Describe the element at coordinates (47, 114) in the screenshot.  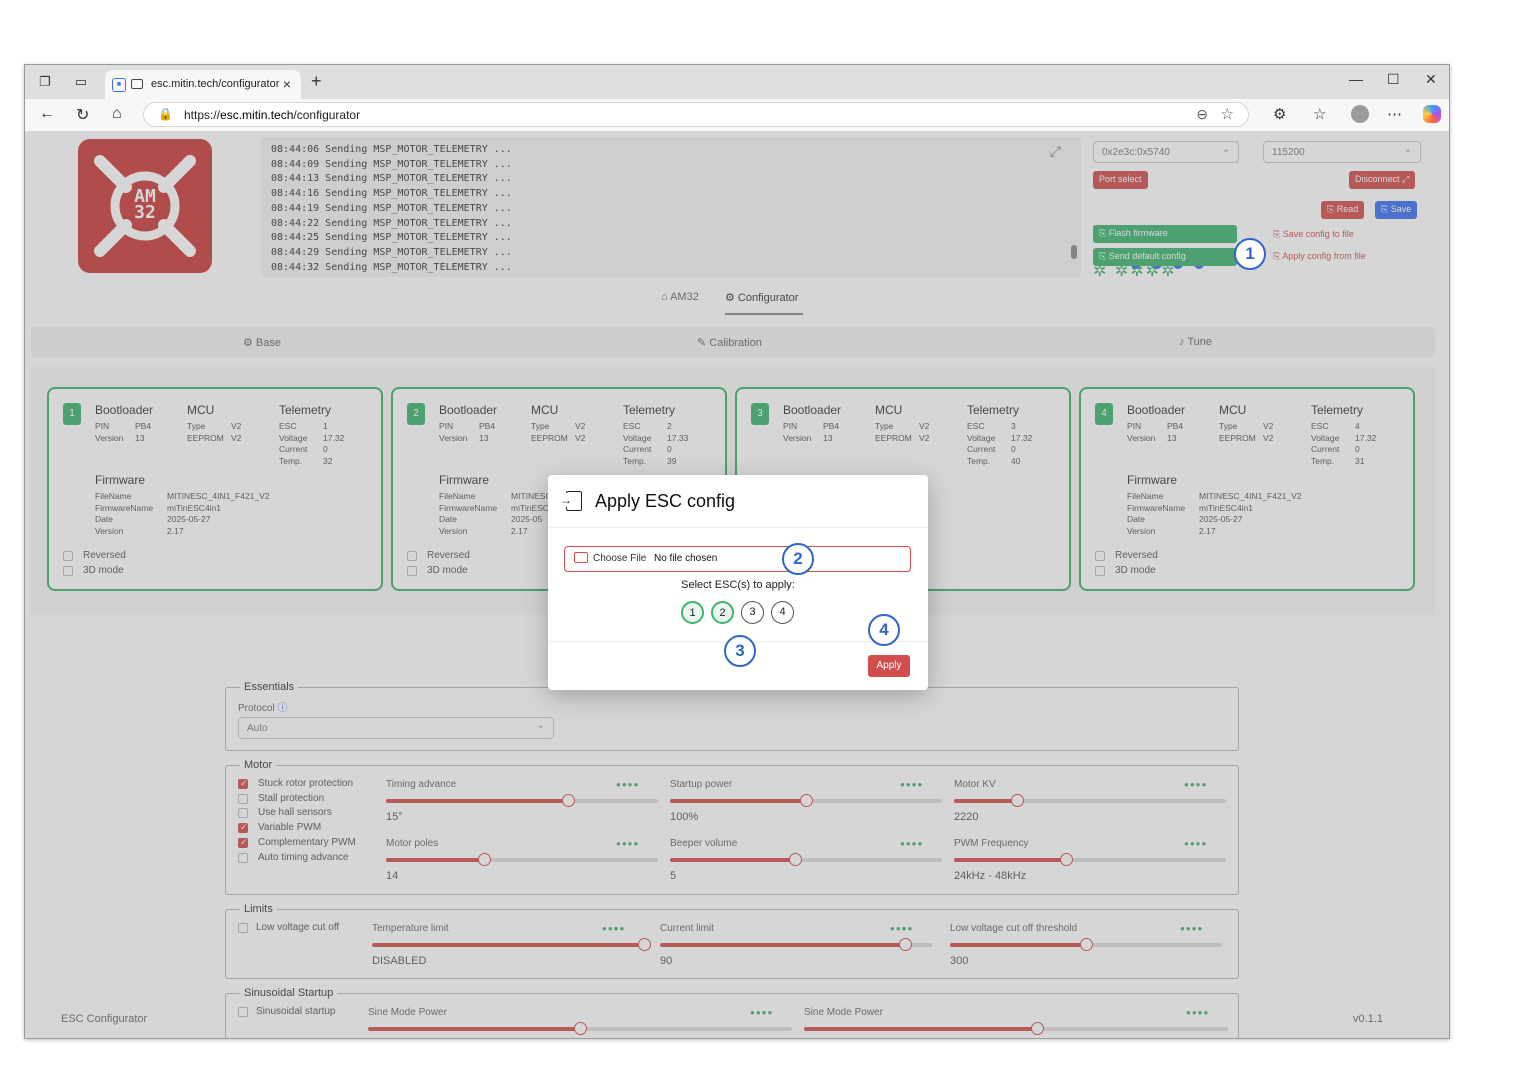
I see `back-icon: ←` at that location.